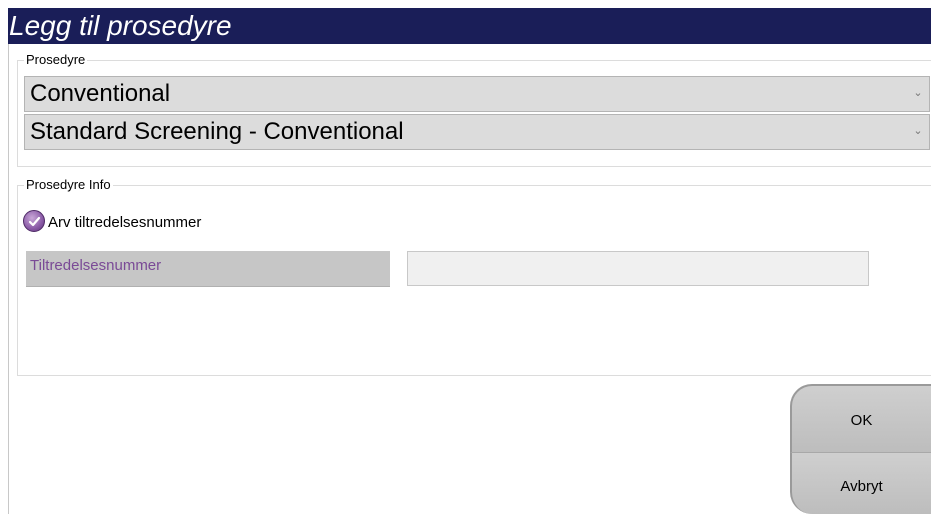 This screenshot has height=514, width=931. I want to click on dialog-left-border, so click(8, 279).